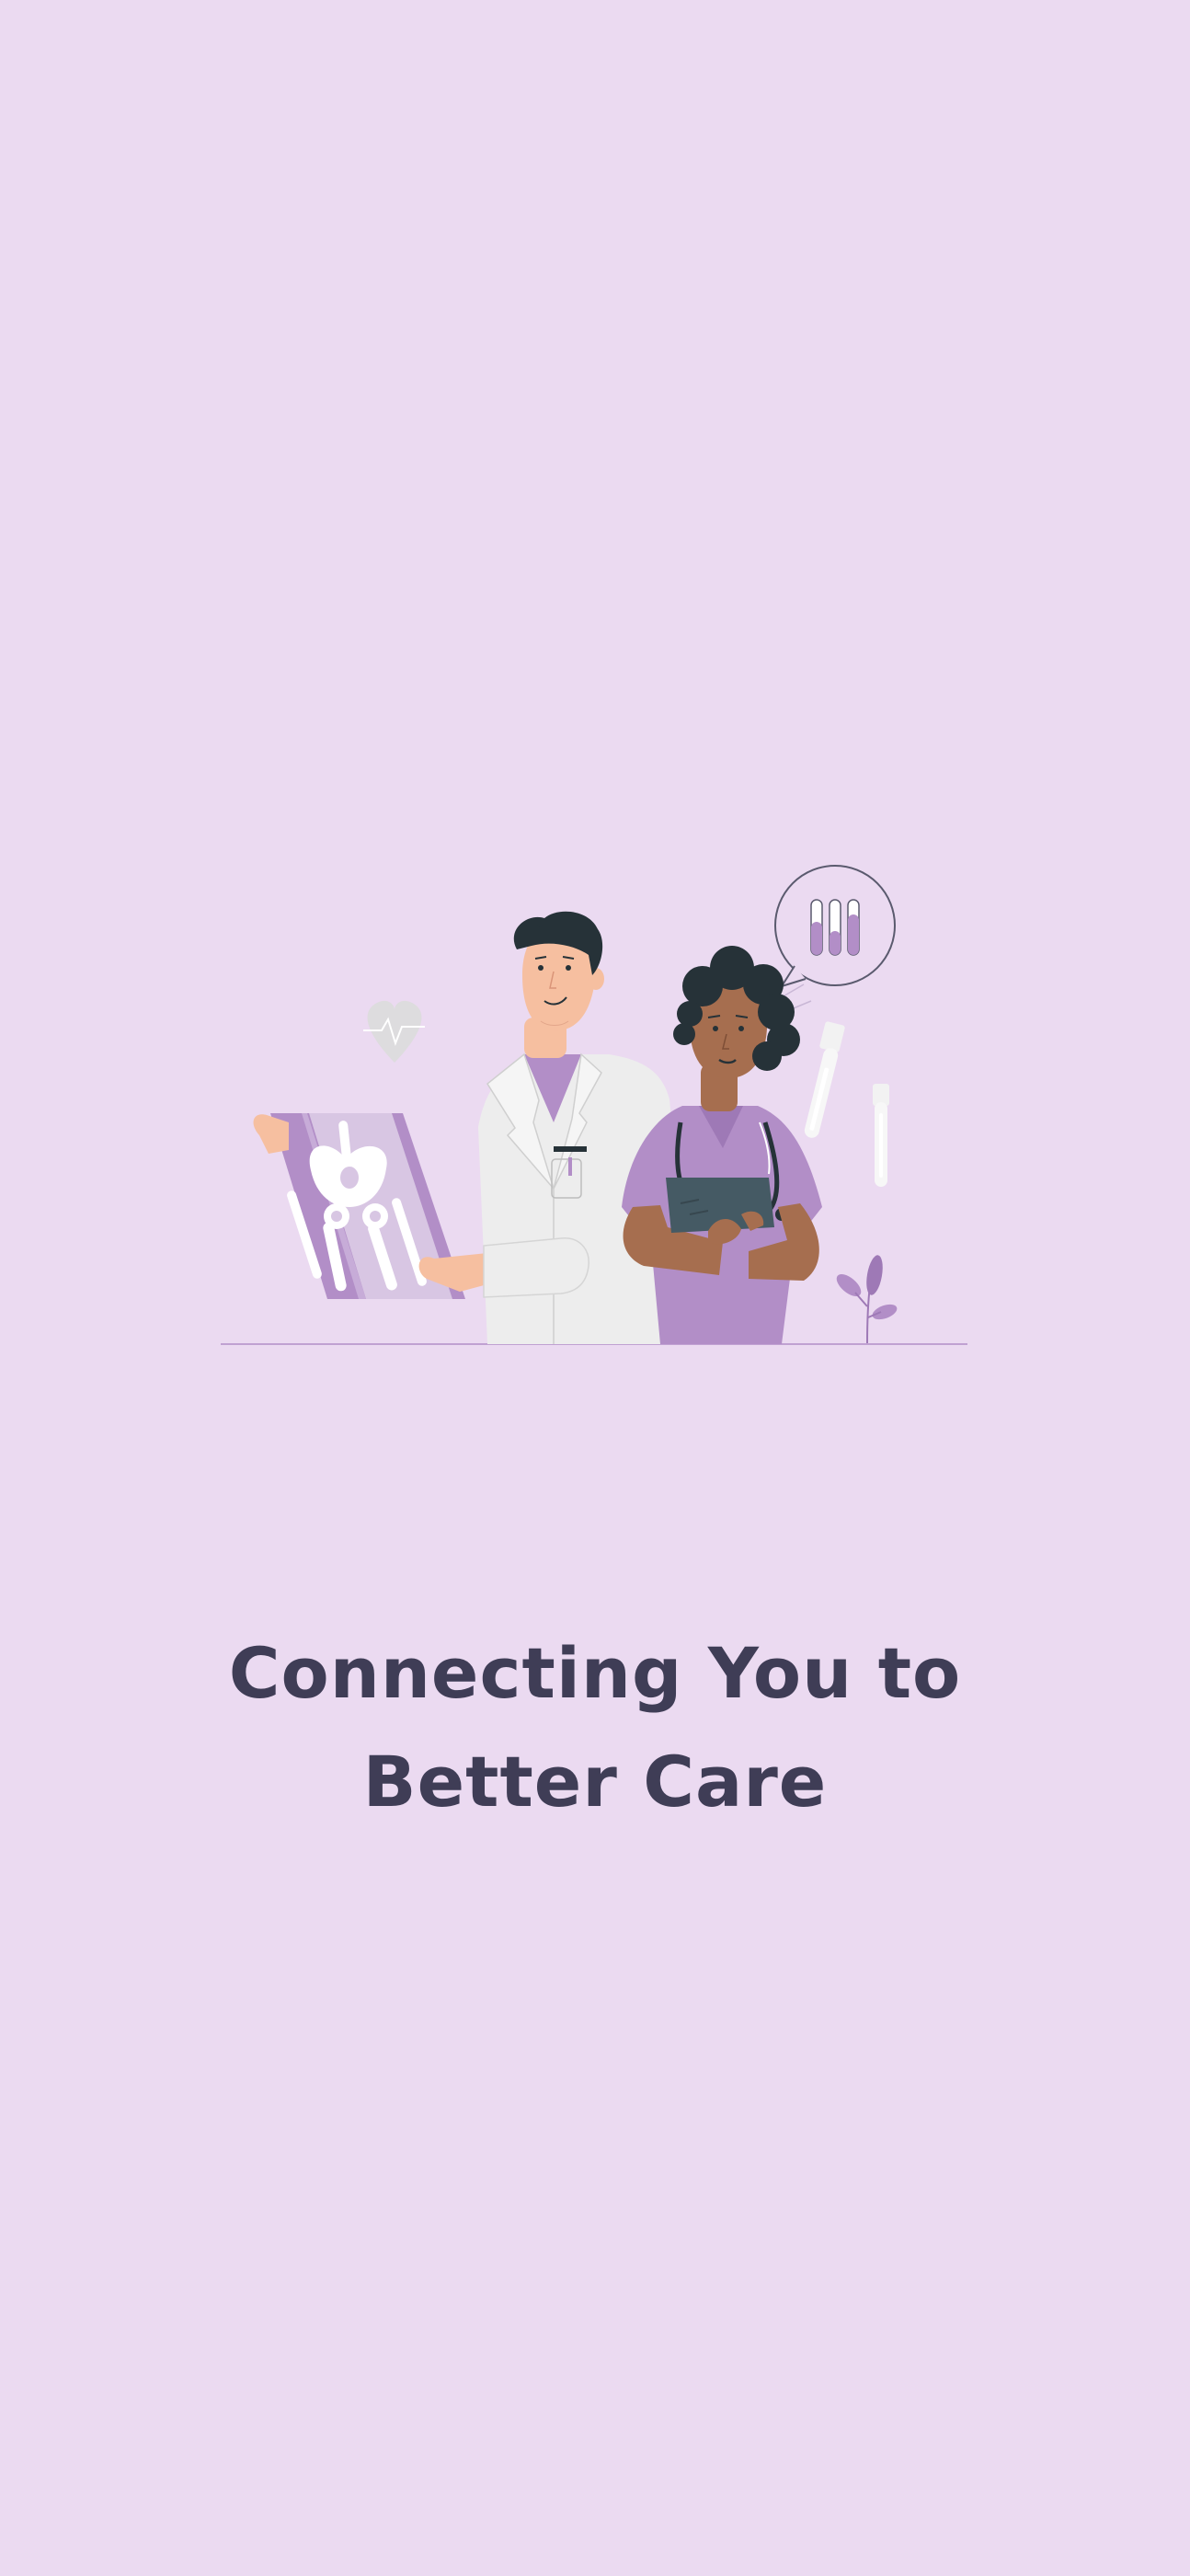  What do you see at coordinates (594, 1105) in the screenshot?
I see `illustration-svg` at bounding box center [594, 1105].